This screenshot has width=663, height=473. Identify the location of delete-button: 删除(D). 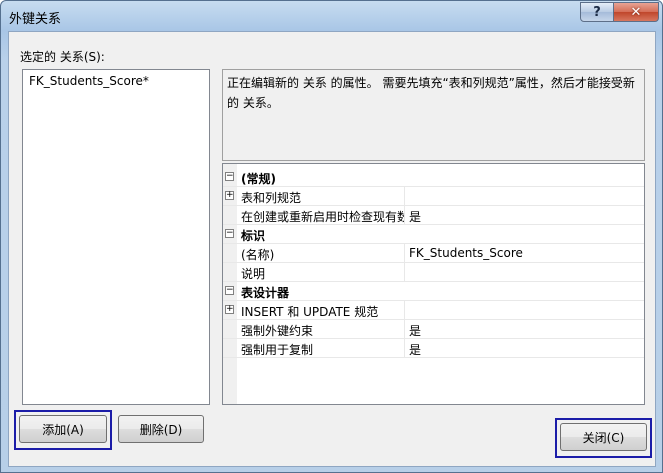
(161, 429).